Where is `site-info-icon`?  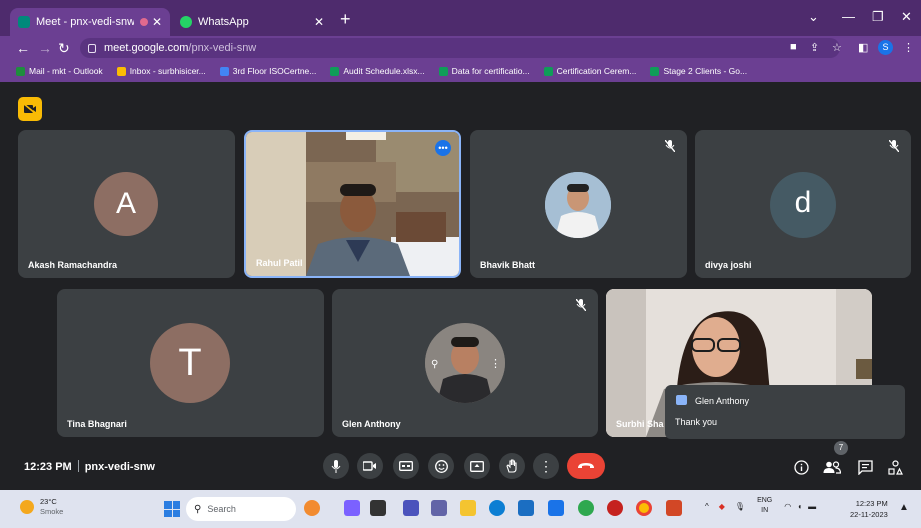 site-info-icon is located at coordinates (92, 48).